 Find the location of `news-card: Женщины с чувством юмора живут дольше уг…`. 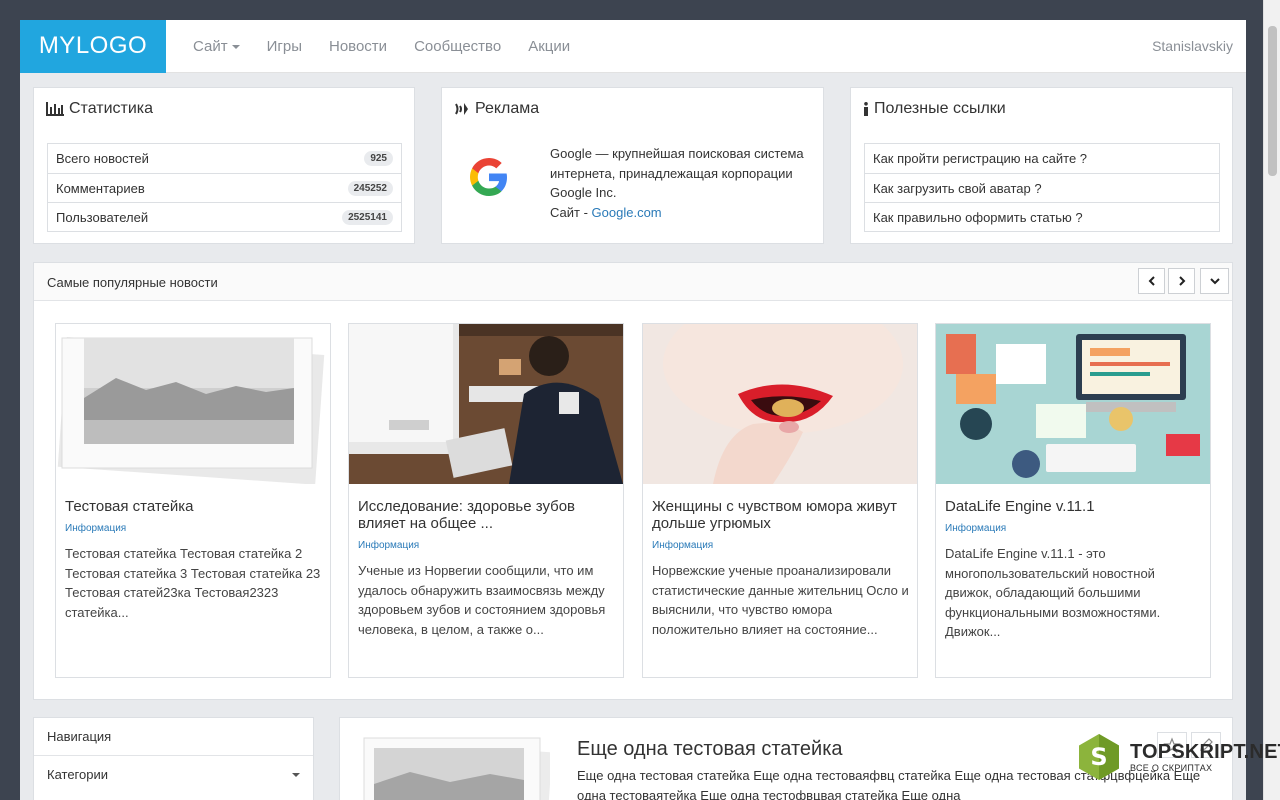

news-card: Женщины с чувством юмора живут дольше уг… is located at coordinates (780, 500).